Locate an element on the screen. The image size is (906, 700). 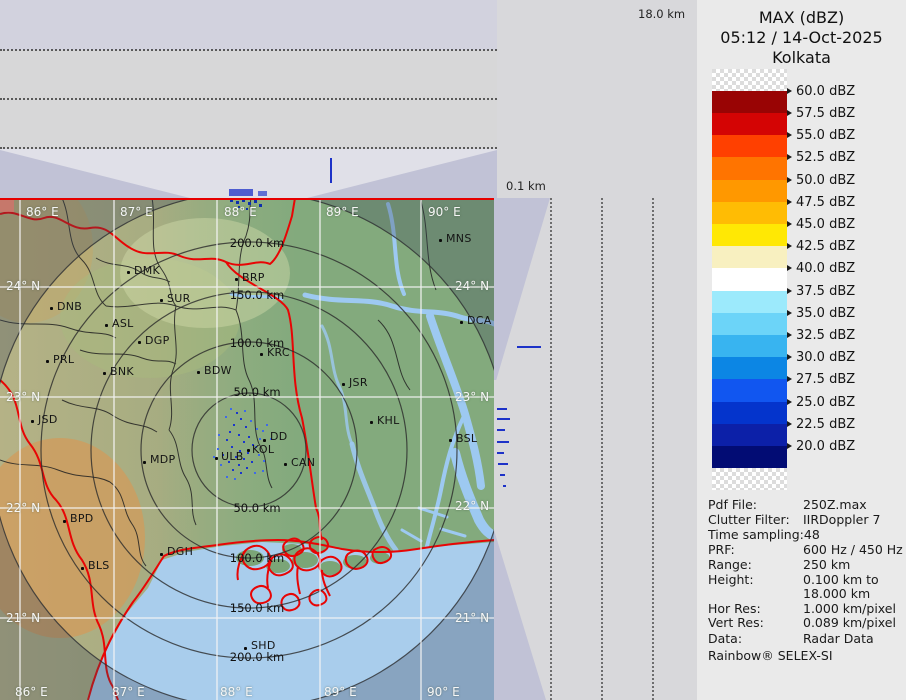
side-panel-height-axis-label: 0.1 km is located at coordinates (526, 186).